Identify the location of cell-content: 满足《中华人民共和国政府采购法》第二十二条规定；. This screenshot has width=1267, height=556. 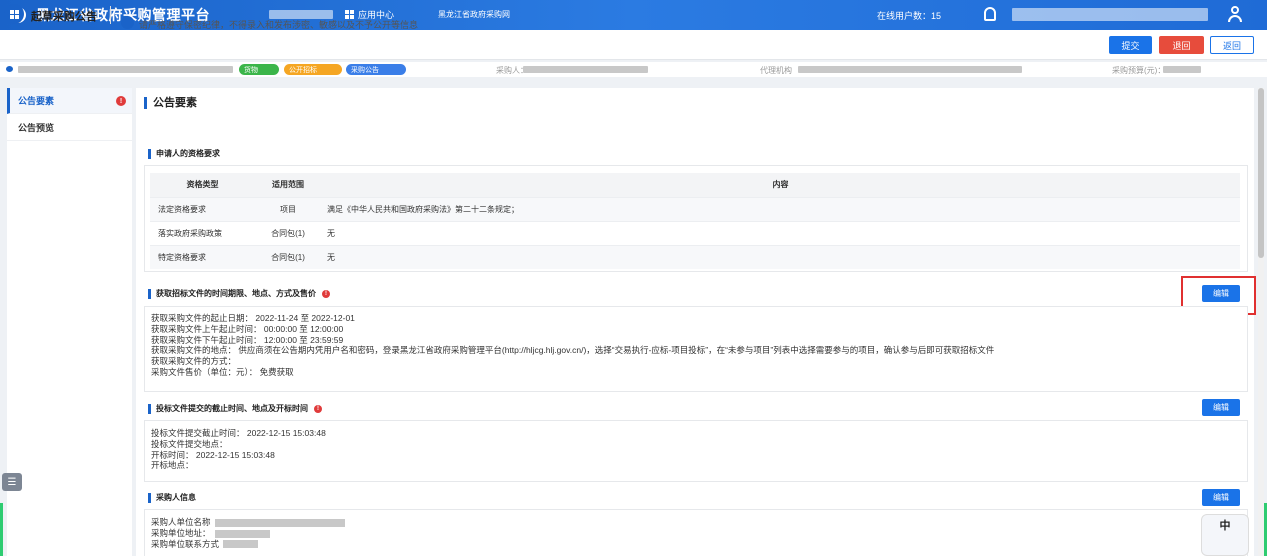
(780, 208).